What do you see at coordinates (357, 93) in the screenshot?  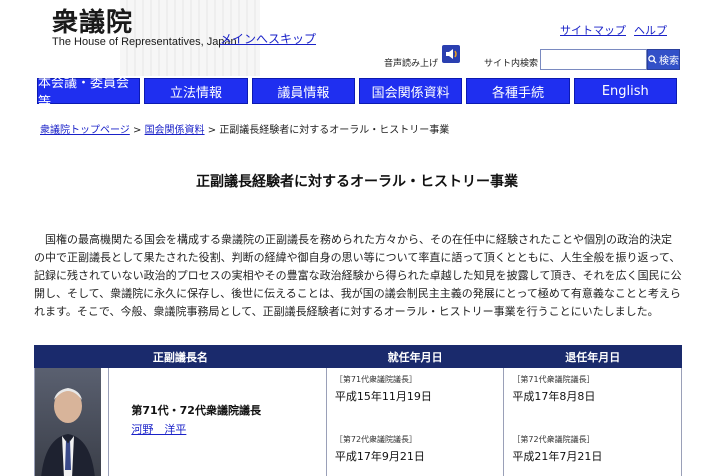 I see `main-nav: 本会議・委員会等 立法情報 議員情報 国会関係資料 各種手続 English` at bounding box center [357, 93].